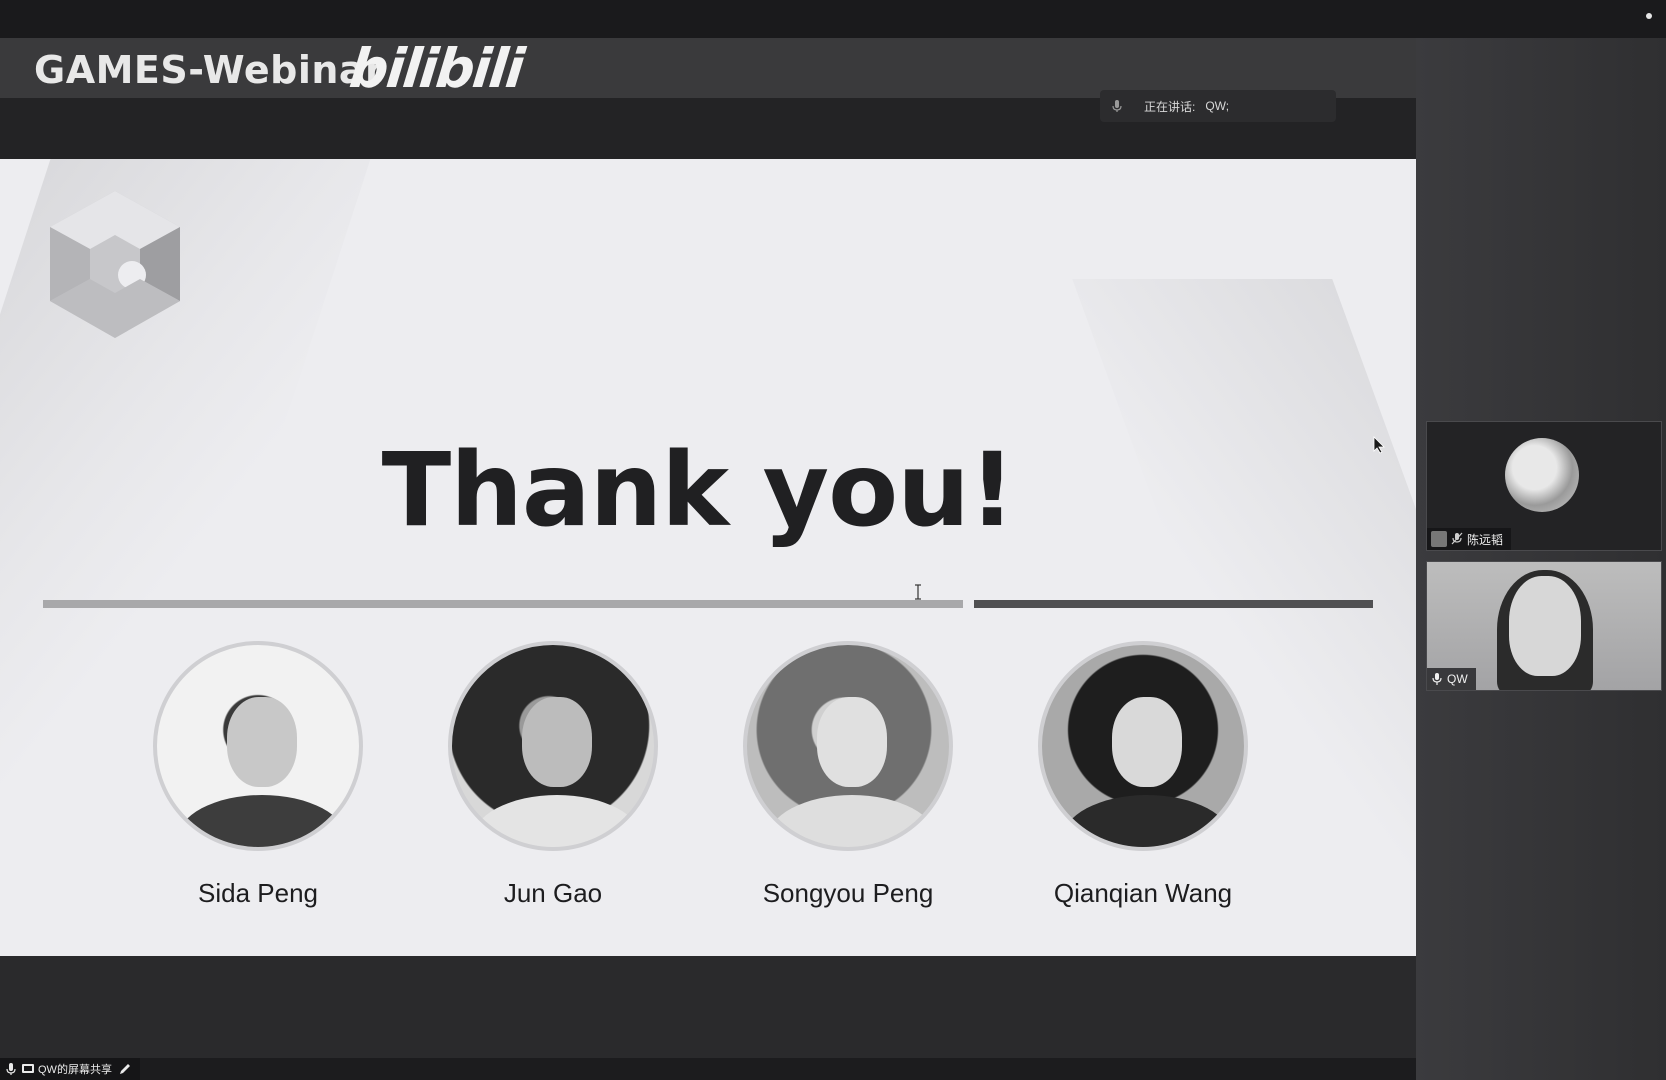 Image resolution: width=1666 pixels, height=1080 pixels. I want to click on participant-video-tile: QW, so click(1544, 626).